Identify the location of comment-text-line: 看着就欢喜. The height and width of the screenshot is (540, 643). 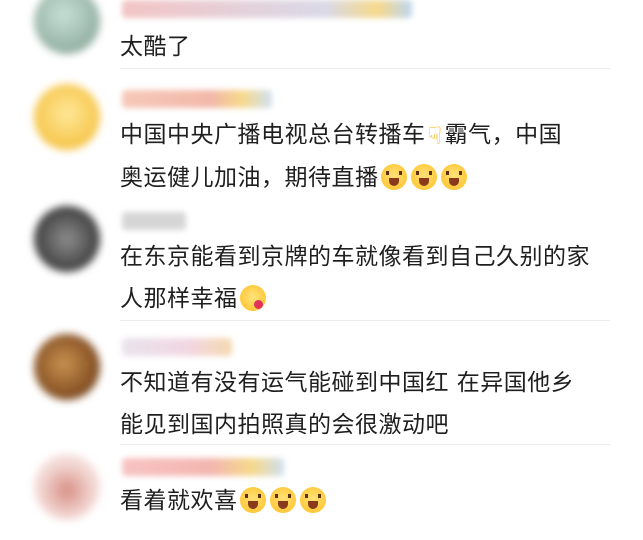
(179, 501).